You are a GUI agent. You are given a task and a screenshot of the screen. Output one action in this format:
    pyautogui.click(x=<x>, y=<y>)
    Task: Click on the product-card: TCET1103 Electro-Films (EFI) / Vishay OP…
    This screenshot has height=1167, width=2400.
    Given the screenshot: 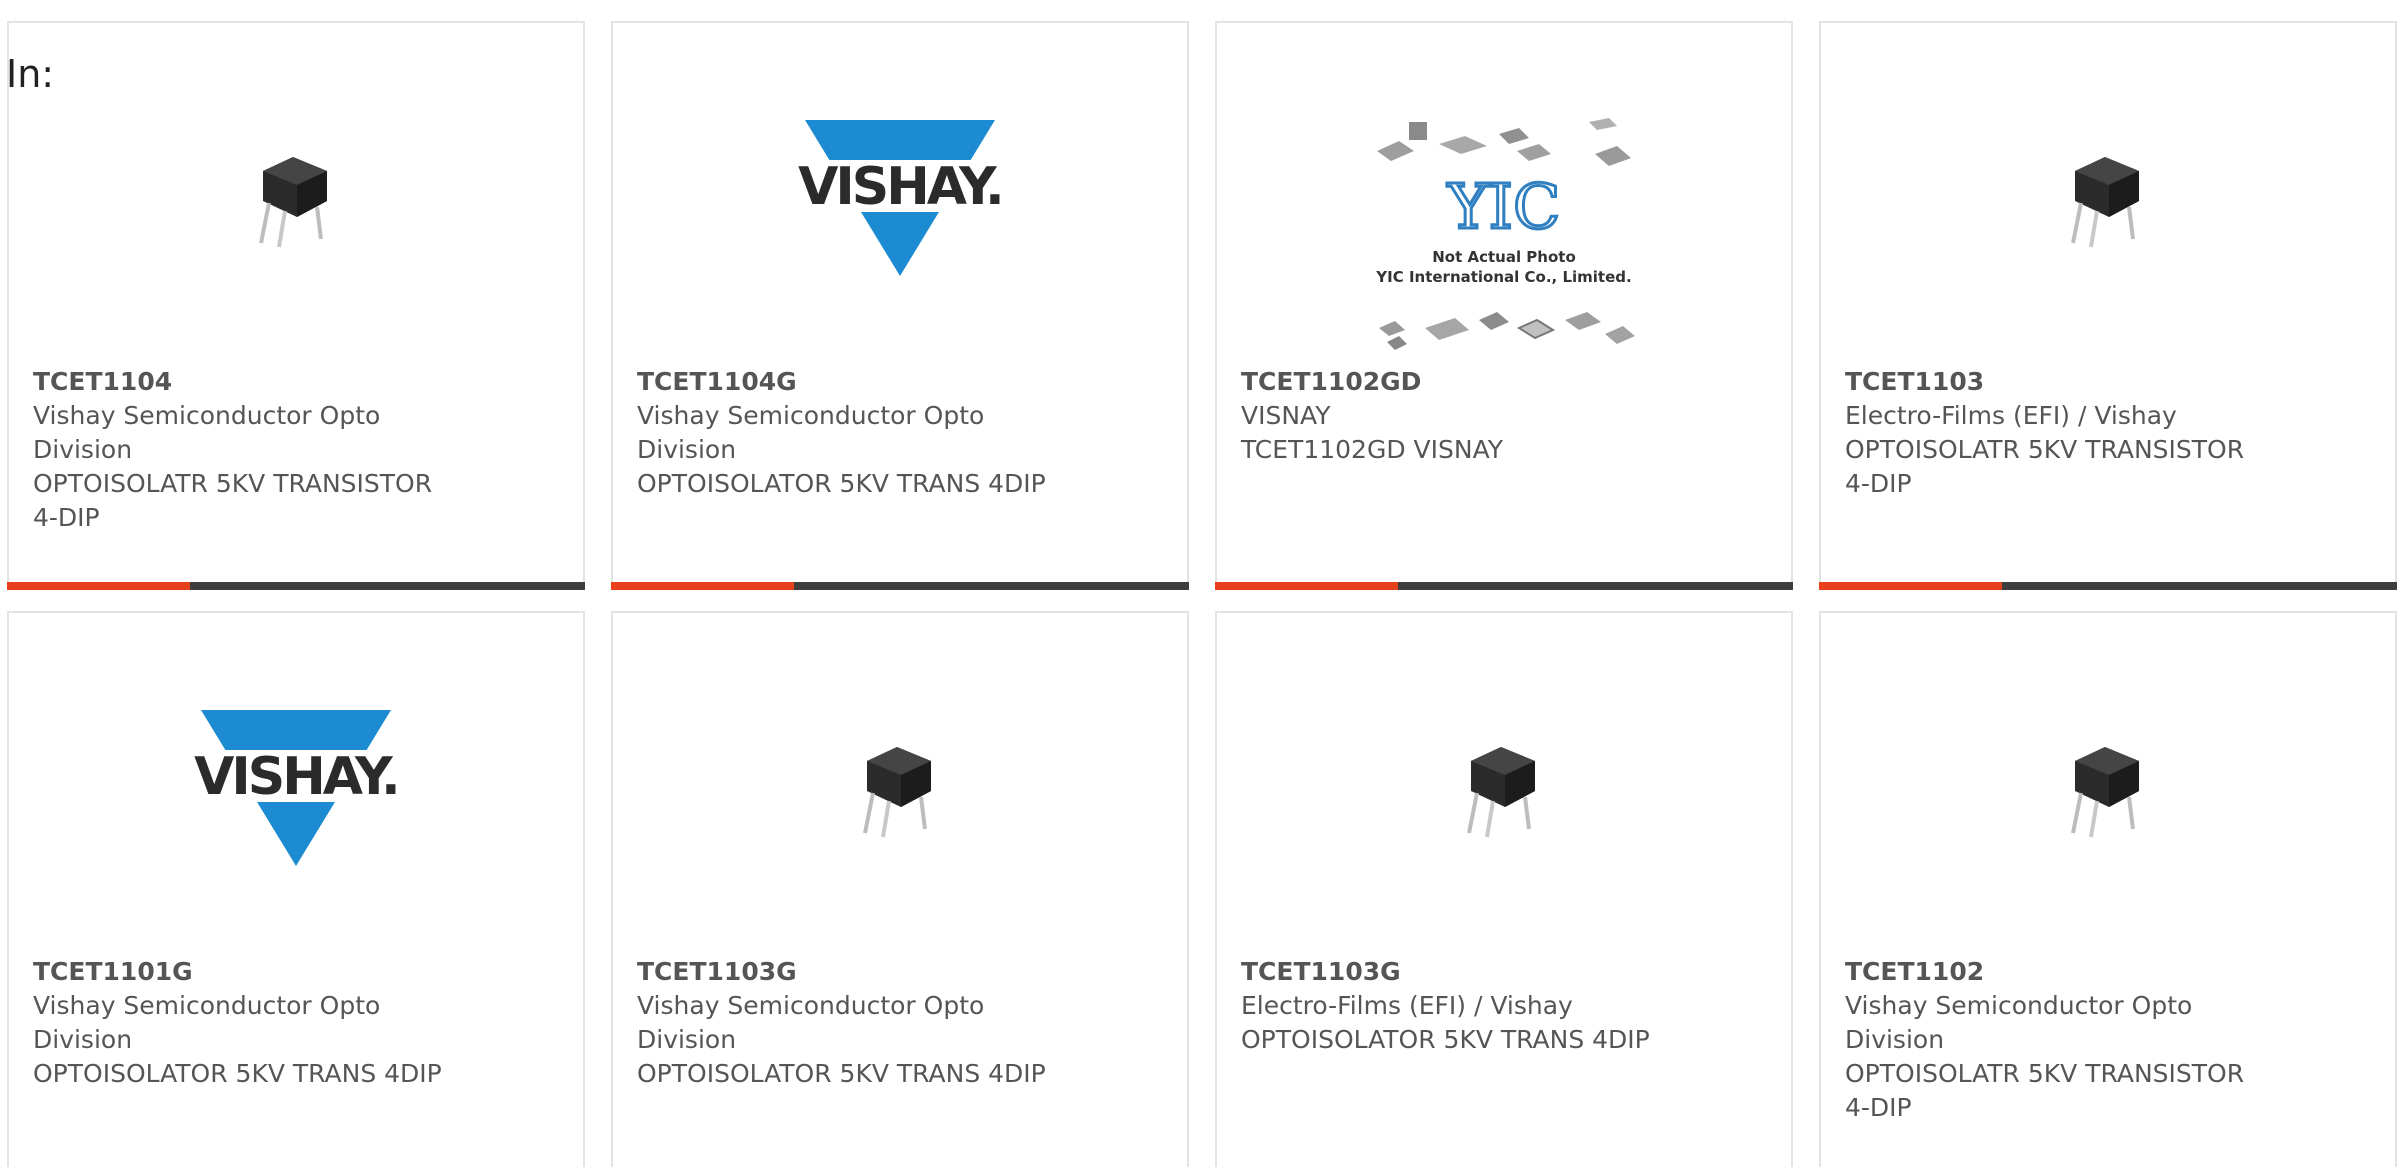 What is the action you would take?
    pyautogui.click(x=2108, y=305)
    